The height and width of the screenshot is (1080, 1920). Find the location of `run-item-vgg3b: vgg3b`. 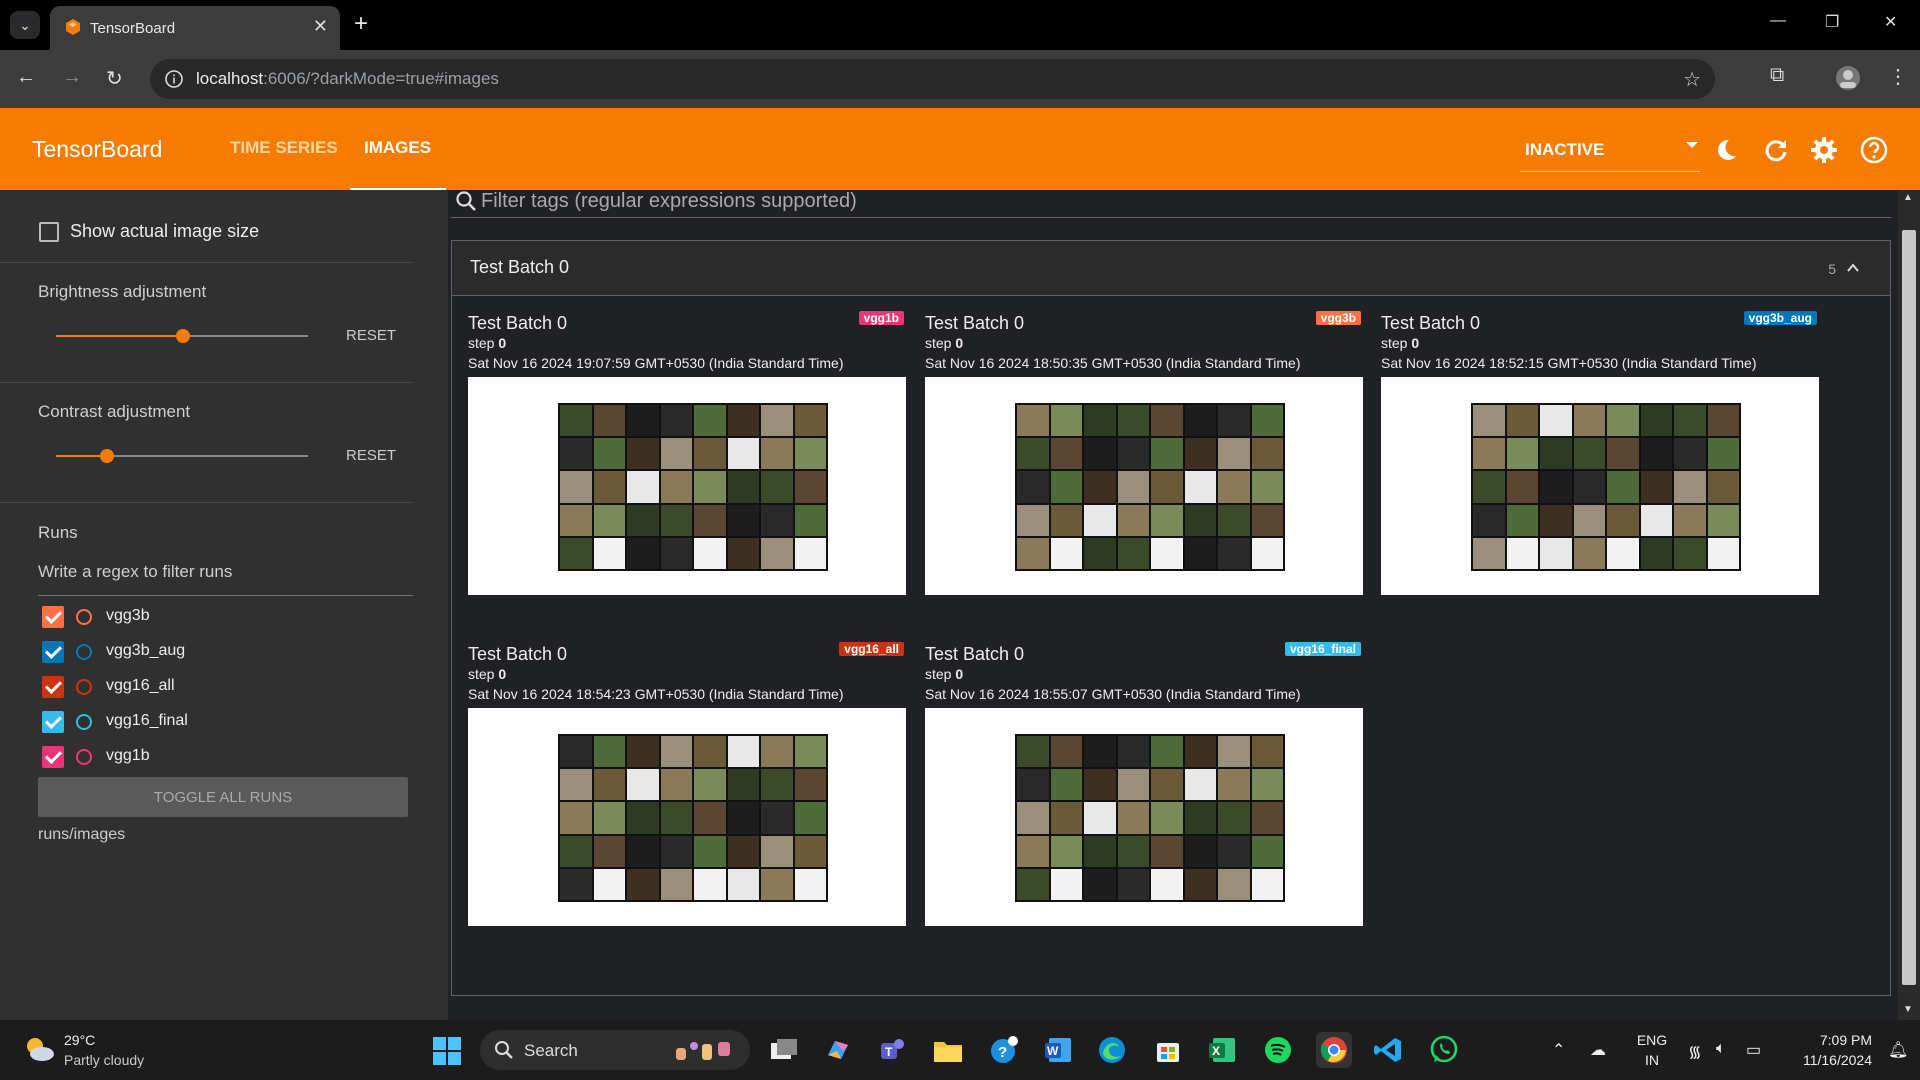

run-item-vgg3b: vgg3b is located at coordinates (227, 616).